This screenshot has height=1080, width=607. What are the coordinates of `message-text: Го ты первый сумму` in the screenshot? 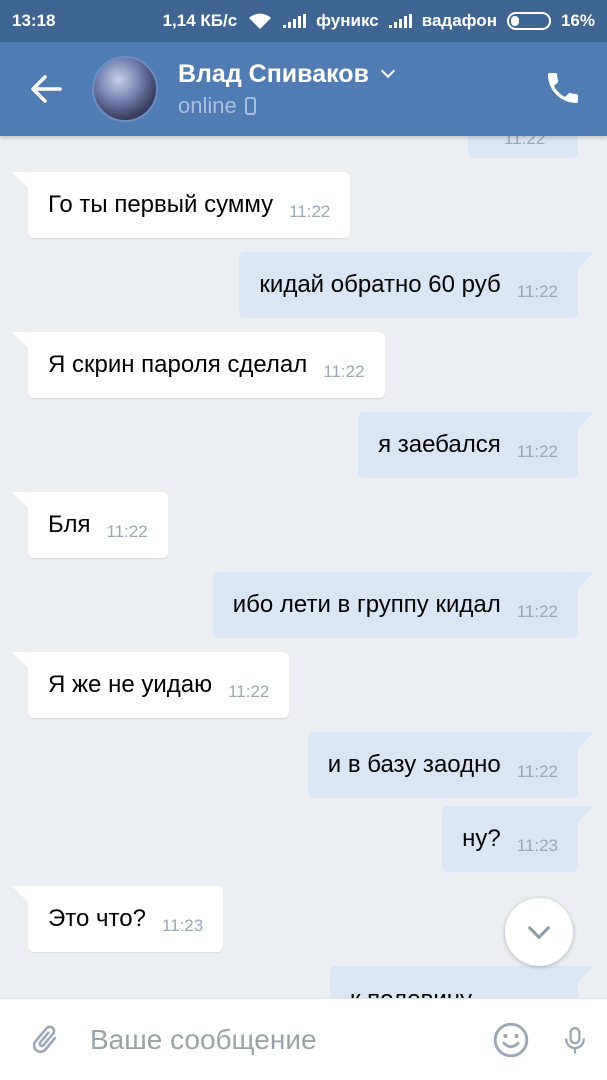 It's located at (161, 204).